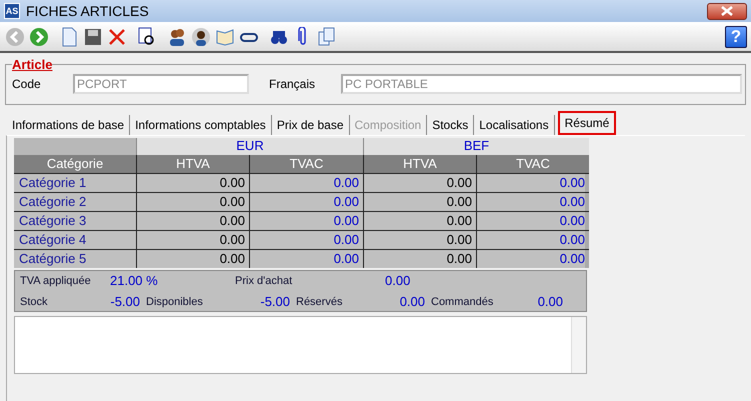 Image resolution: width=751 pixels, height=401 pixels. I want to click on scrollbar, so click(578, 345).